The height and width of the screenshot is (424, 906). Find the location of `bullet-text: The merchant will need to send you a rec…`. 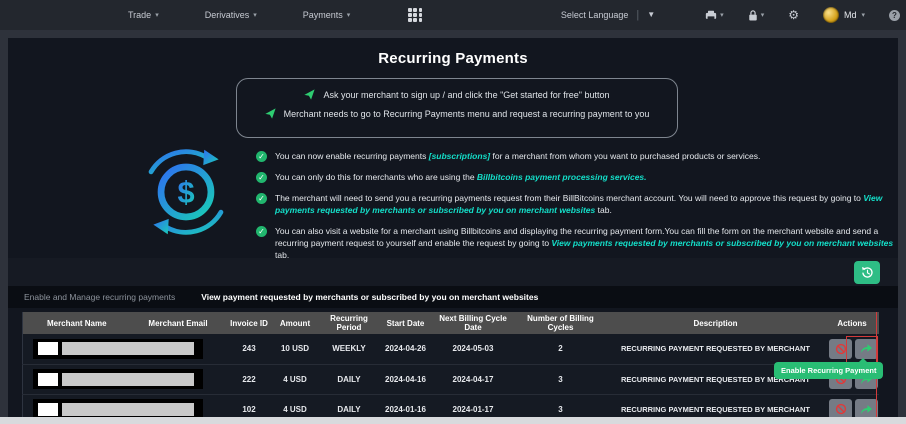

bullet-text: The merchant will need to send you a rec… is located at coordinates (569, 198).